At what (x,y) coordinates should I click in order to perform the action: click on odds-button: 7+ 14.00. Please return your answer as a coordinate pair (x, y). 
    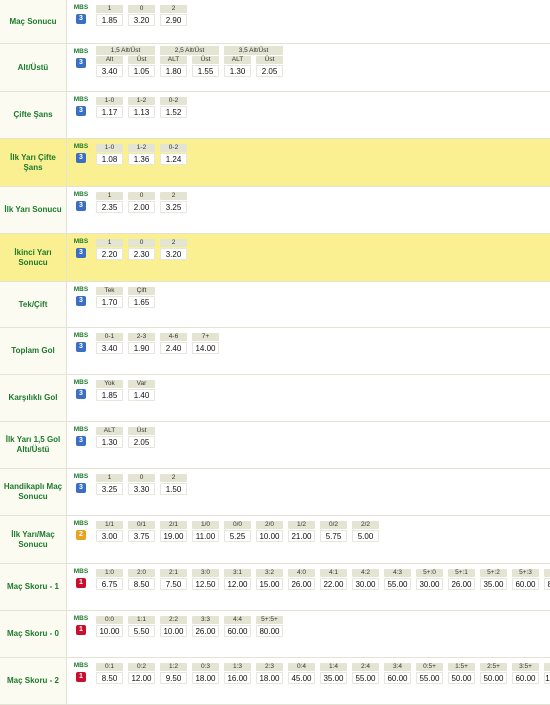
    Looking at the image, I should click on (205, 344).